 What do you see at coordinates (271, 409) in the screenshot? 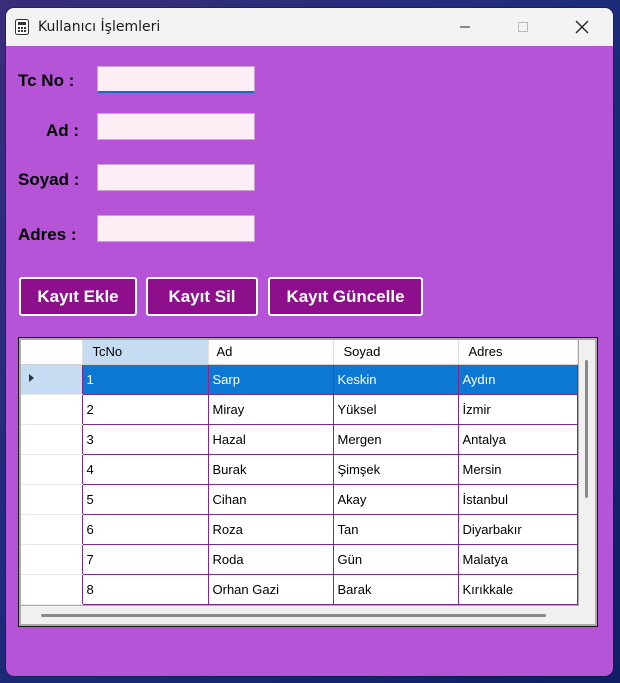
I see `cell-ad: Miray` at bounding box center [271, 409].